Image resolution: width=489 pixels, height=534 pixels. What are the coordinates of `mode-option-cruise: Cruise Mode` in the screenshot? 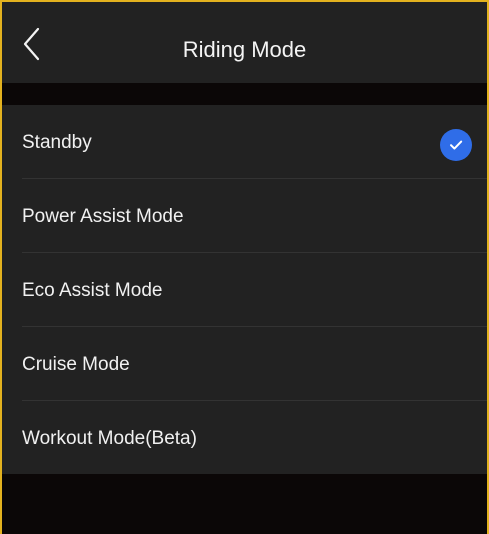 It's located at (244, 364).